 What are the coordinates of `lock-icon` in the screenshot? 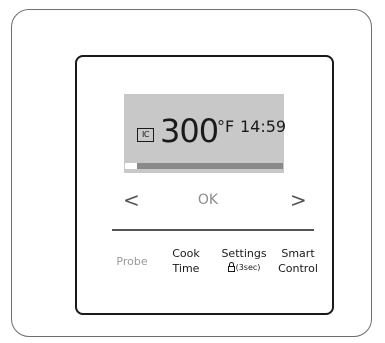 It's located at (231, 267).